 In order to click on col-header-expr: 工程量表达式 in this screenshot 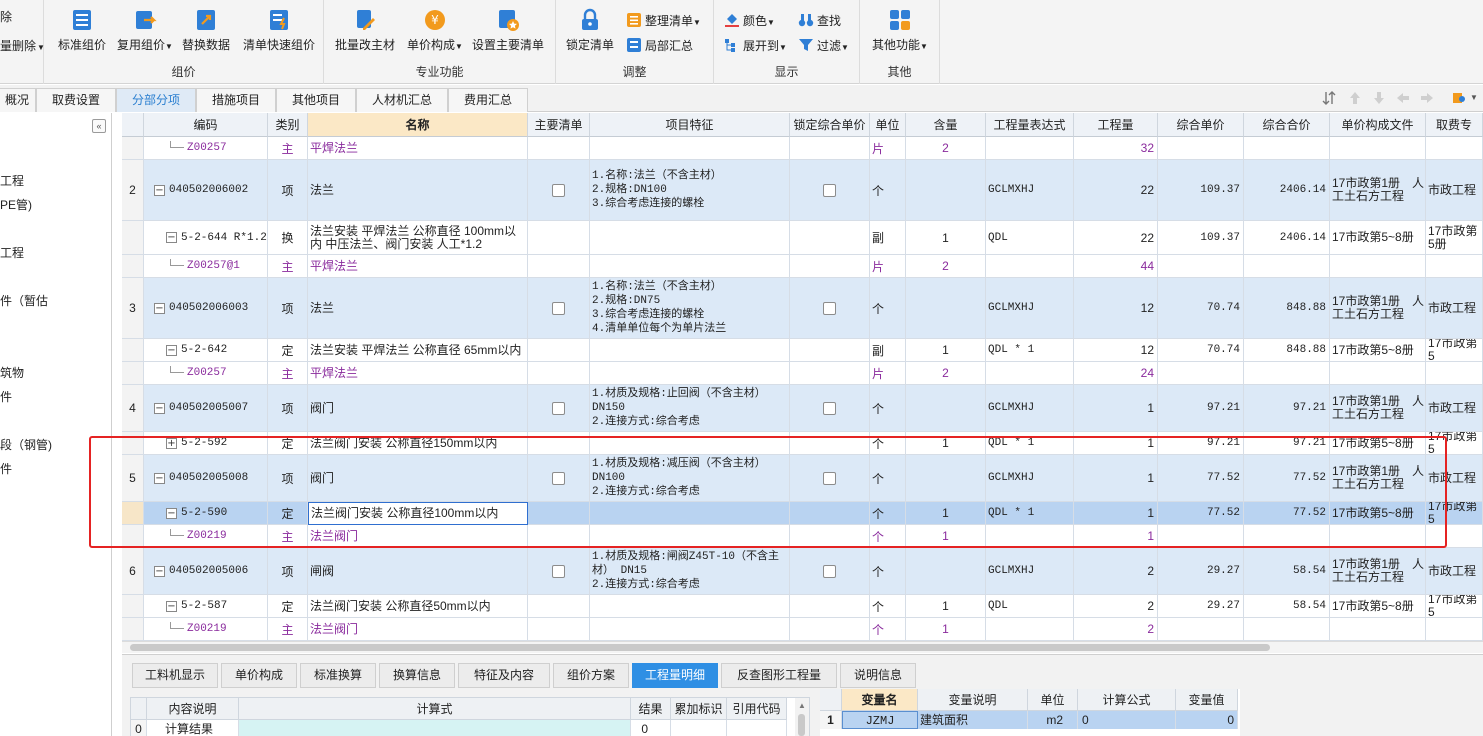, I will do `click(1030, 125)`.